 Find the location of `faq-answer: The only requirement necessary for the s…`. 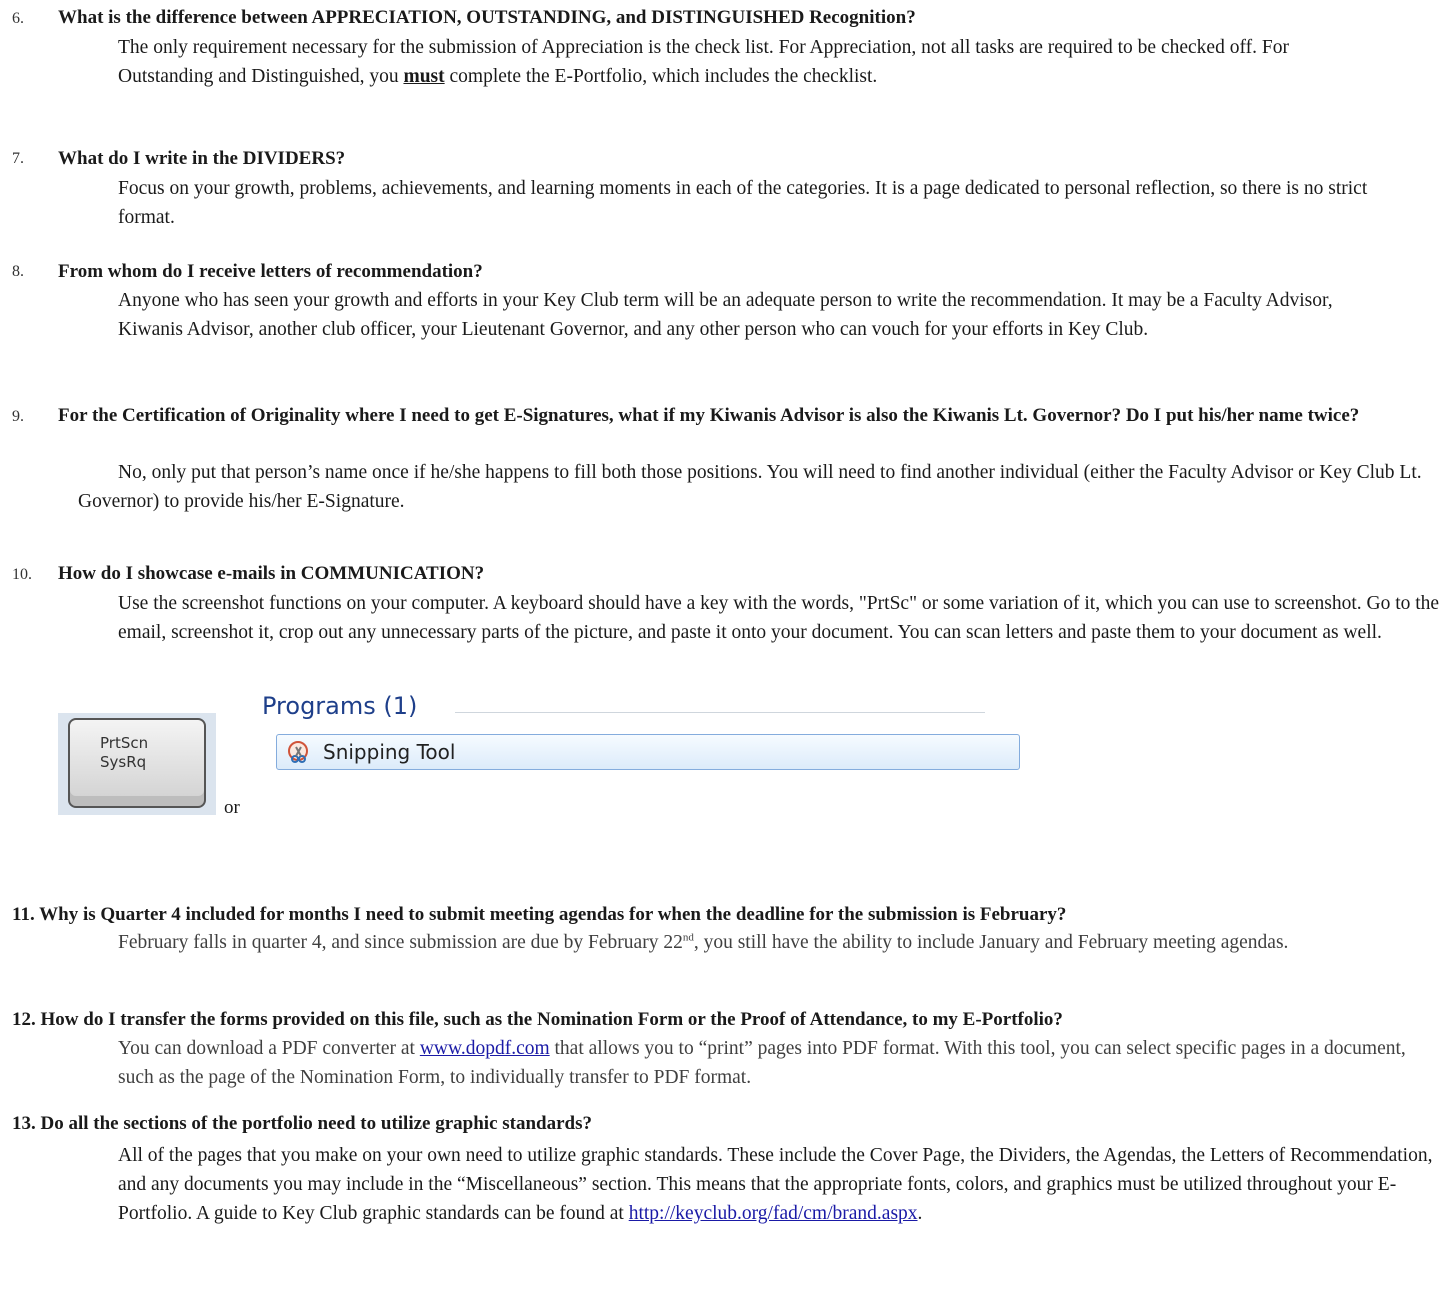

faq-answer: The only requirement necessary for the s… is located at coordinates (703, 62).